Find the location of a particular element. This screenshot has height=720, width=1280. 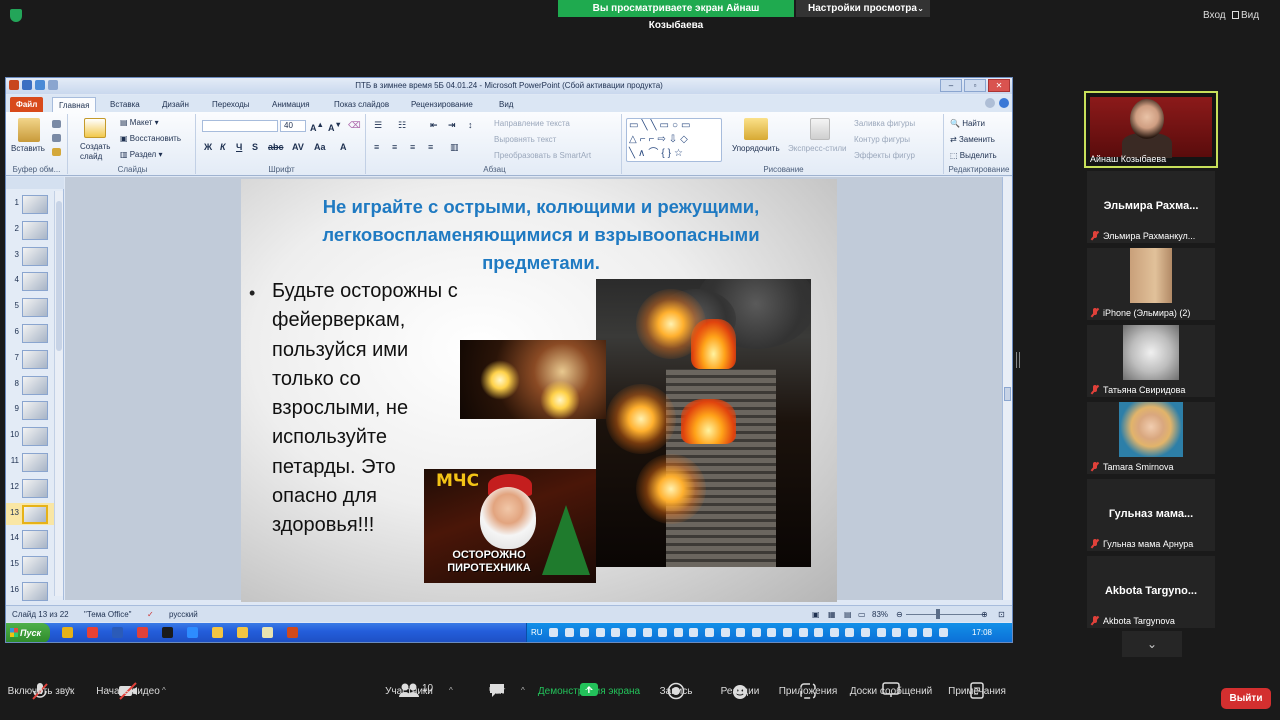

shape-effects-button: Эффекты фигур is located at coordinates (884, 155).